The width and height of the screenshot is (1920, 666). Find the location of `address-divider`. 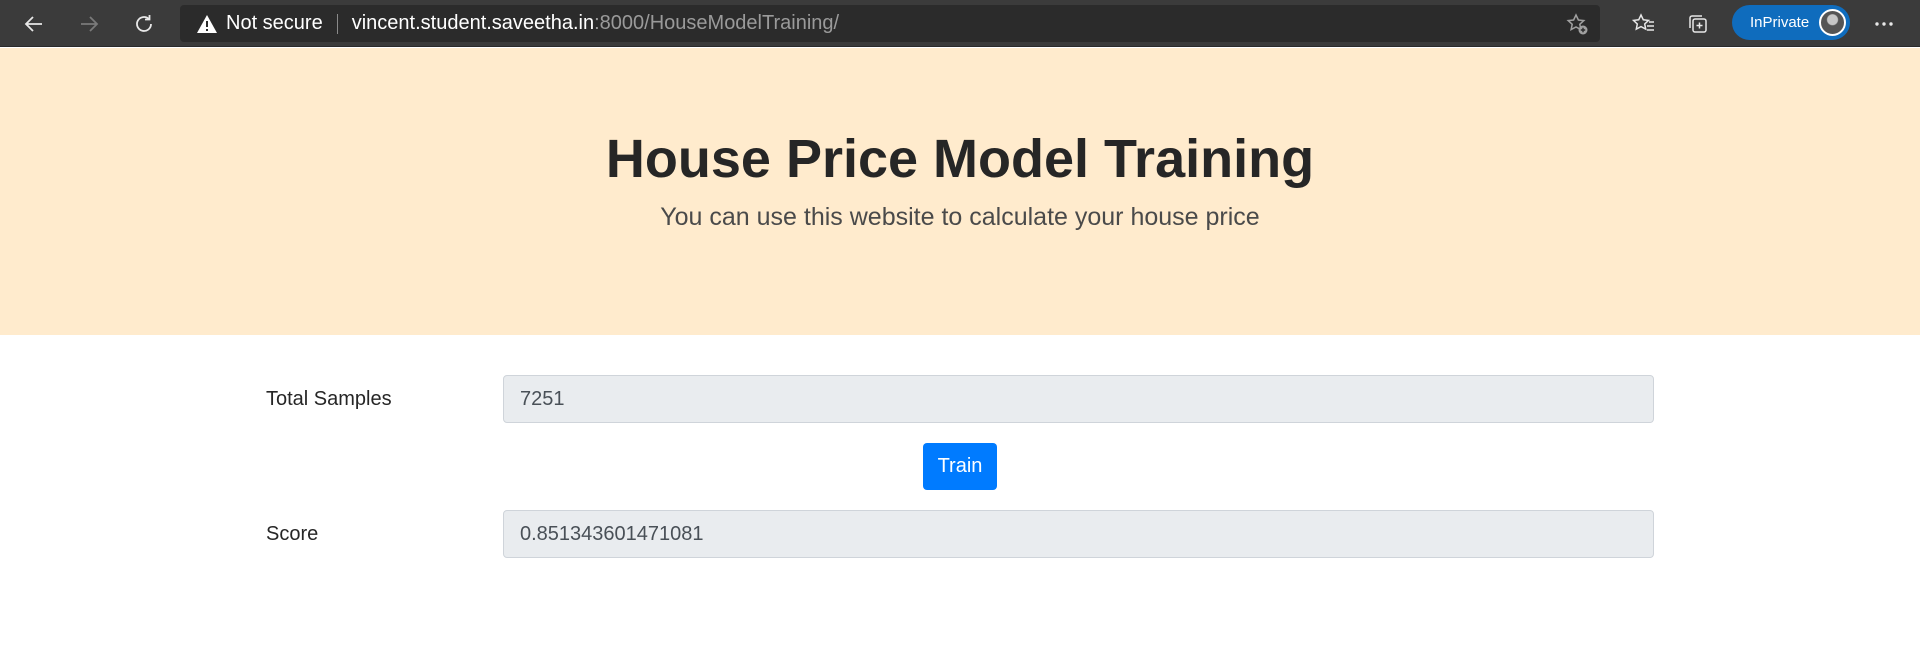

address-divider is located at coordinates (337, 23).